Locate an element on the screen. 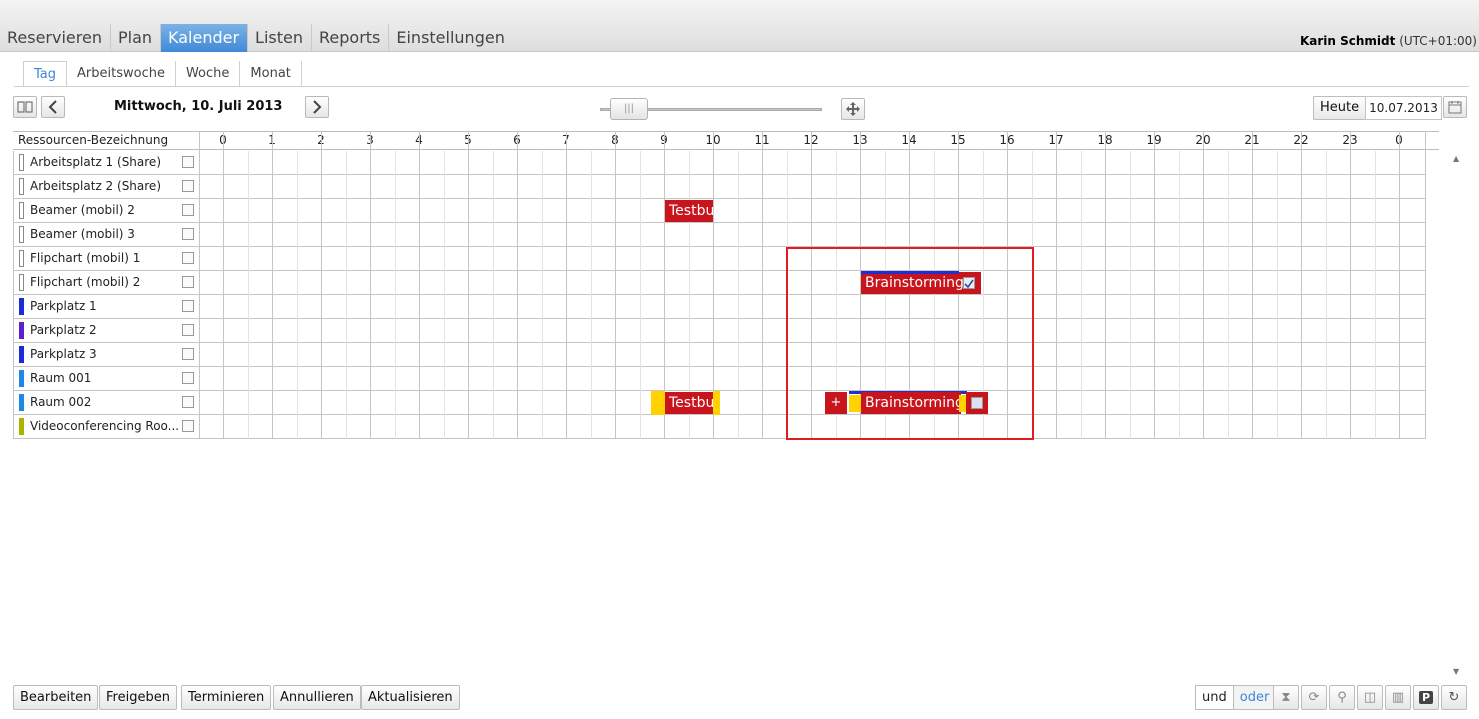 This screenshot has width=1479, height=719. resource-label: Parkplatz 1 is located at coordinates (106, 306).